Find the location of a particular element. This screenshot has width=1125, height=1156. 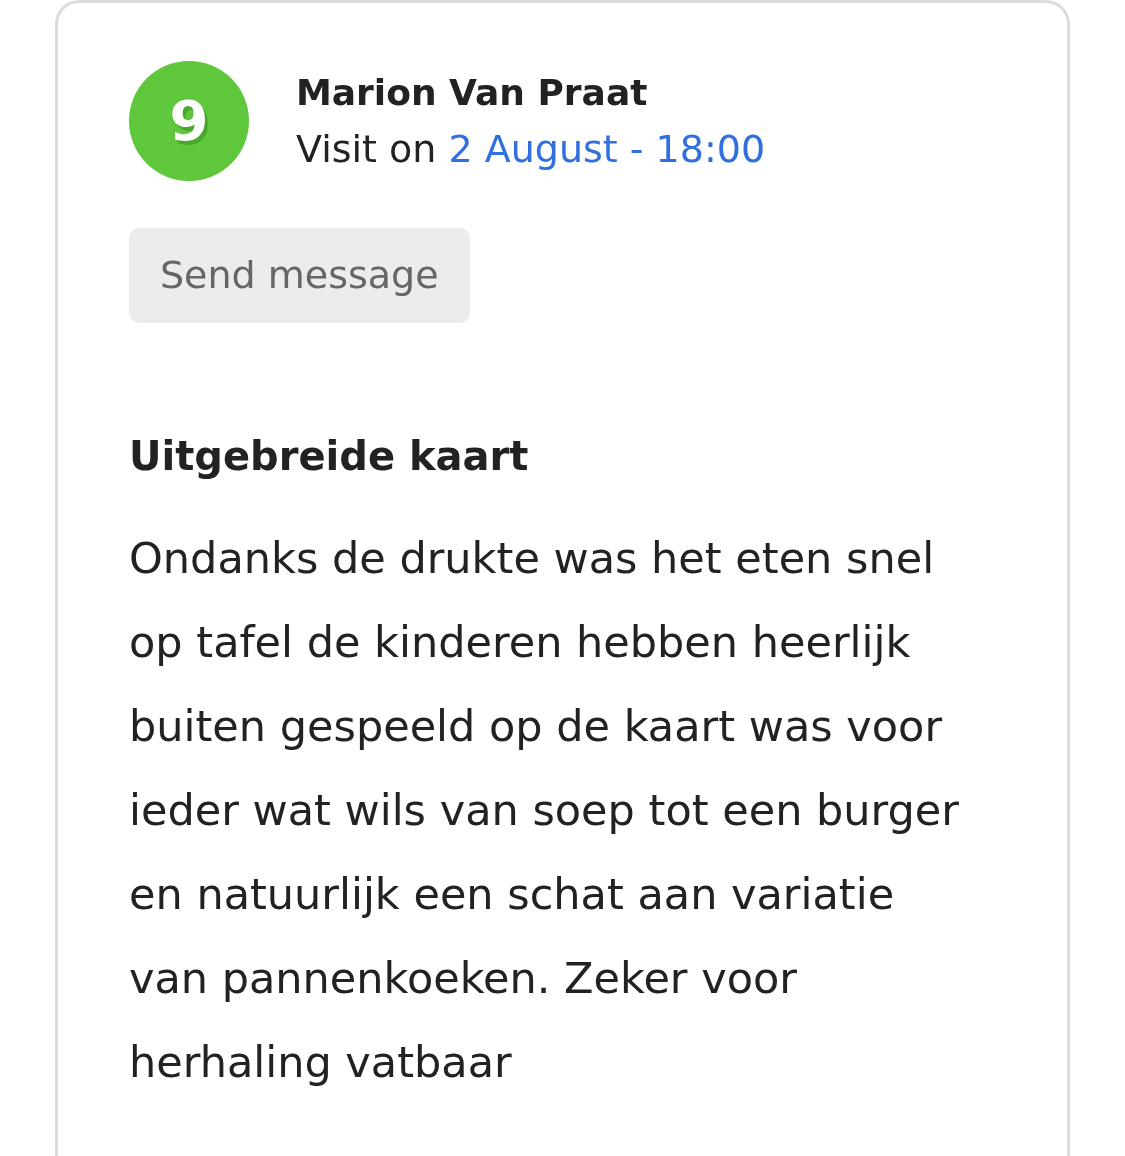

visit-label: Visit on is located at coordinates (366, 149).